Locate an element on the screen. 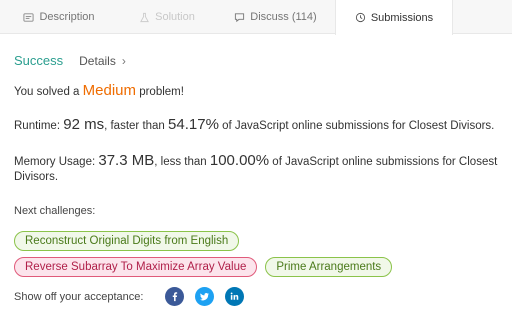  share-row: Show off your acceptance: is located at coordinates (129, 296).